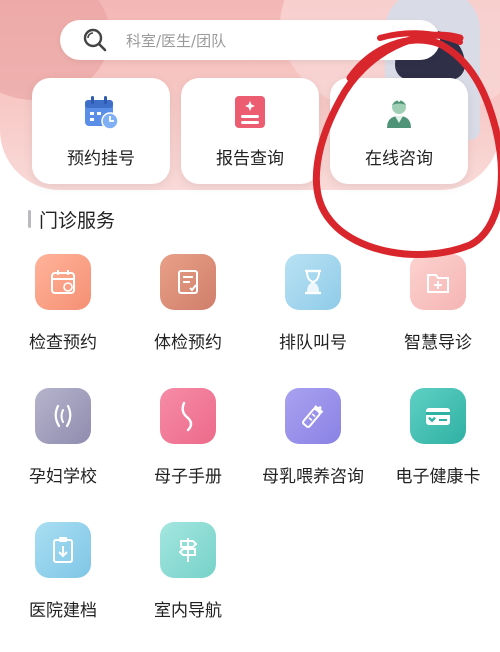 Image resolution: width=500 pixels, height=652 pixels. Describe the element at coordinates (399, 131) in the screenshot. I see `quick-action-online-consult: 在线咨询` at that location.